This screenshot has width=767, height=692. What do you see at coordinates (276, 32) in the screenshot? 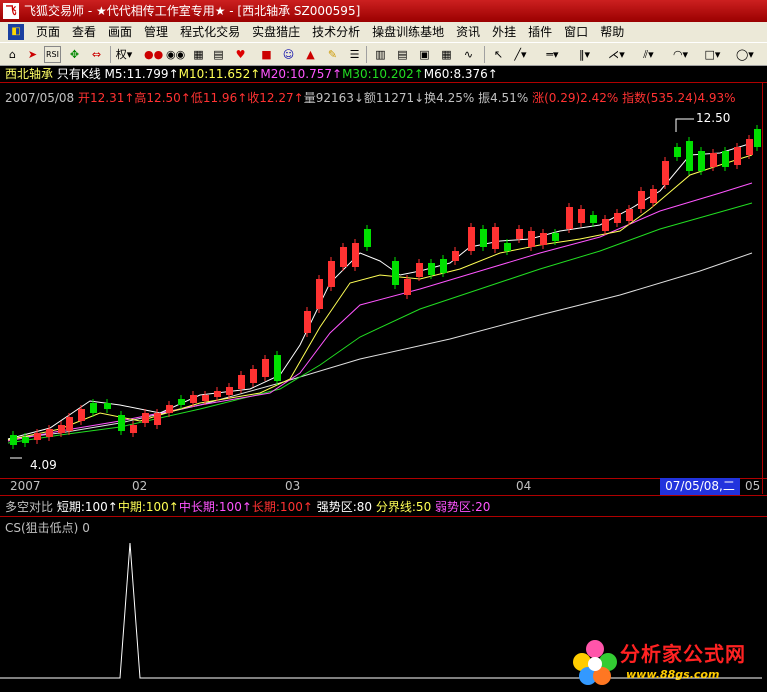
I see `menu-item: 实盘猎庄` at bounding box center [276, 32].